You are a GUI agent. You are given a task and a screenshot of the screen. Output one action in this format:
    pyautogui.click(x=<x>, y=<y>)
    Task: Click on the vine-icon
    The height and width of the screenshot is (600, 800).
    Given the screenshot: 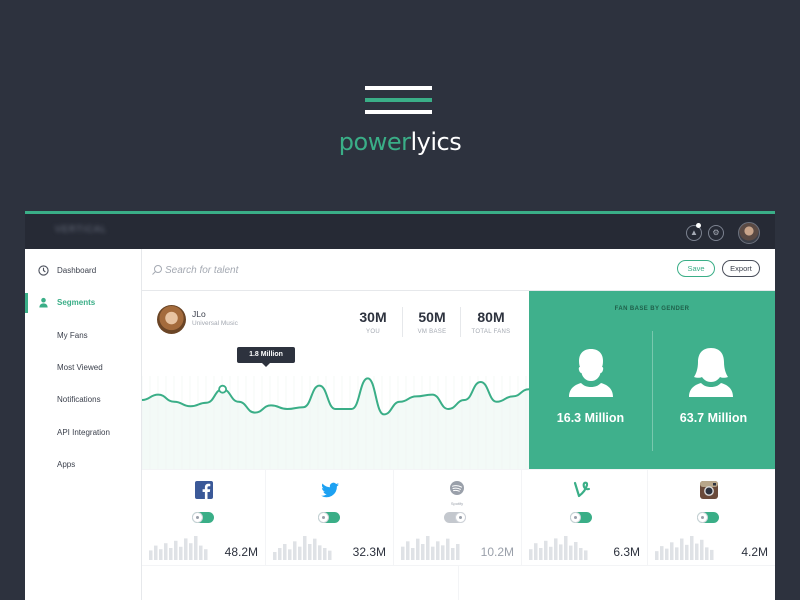 What is the action you would take?
    pyautogui.click(x=582, y=490)
    